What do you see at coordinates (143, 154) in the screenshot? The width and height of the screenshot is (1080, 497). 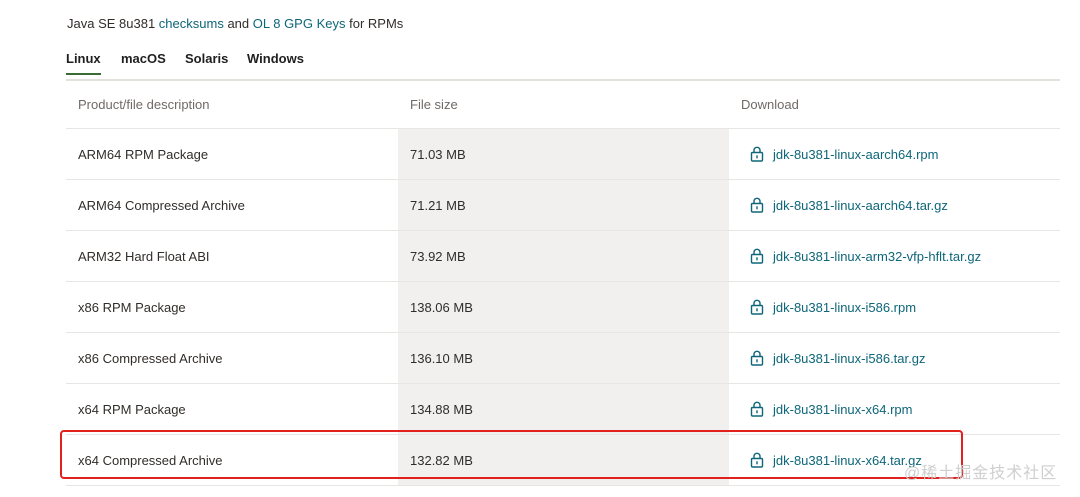 I see `row-description: ARM64 RPM Package` at bounding box center [143, 154].